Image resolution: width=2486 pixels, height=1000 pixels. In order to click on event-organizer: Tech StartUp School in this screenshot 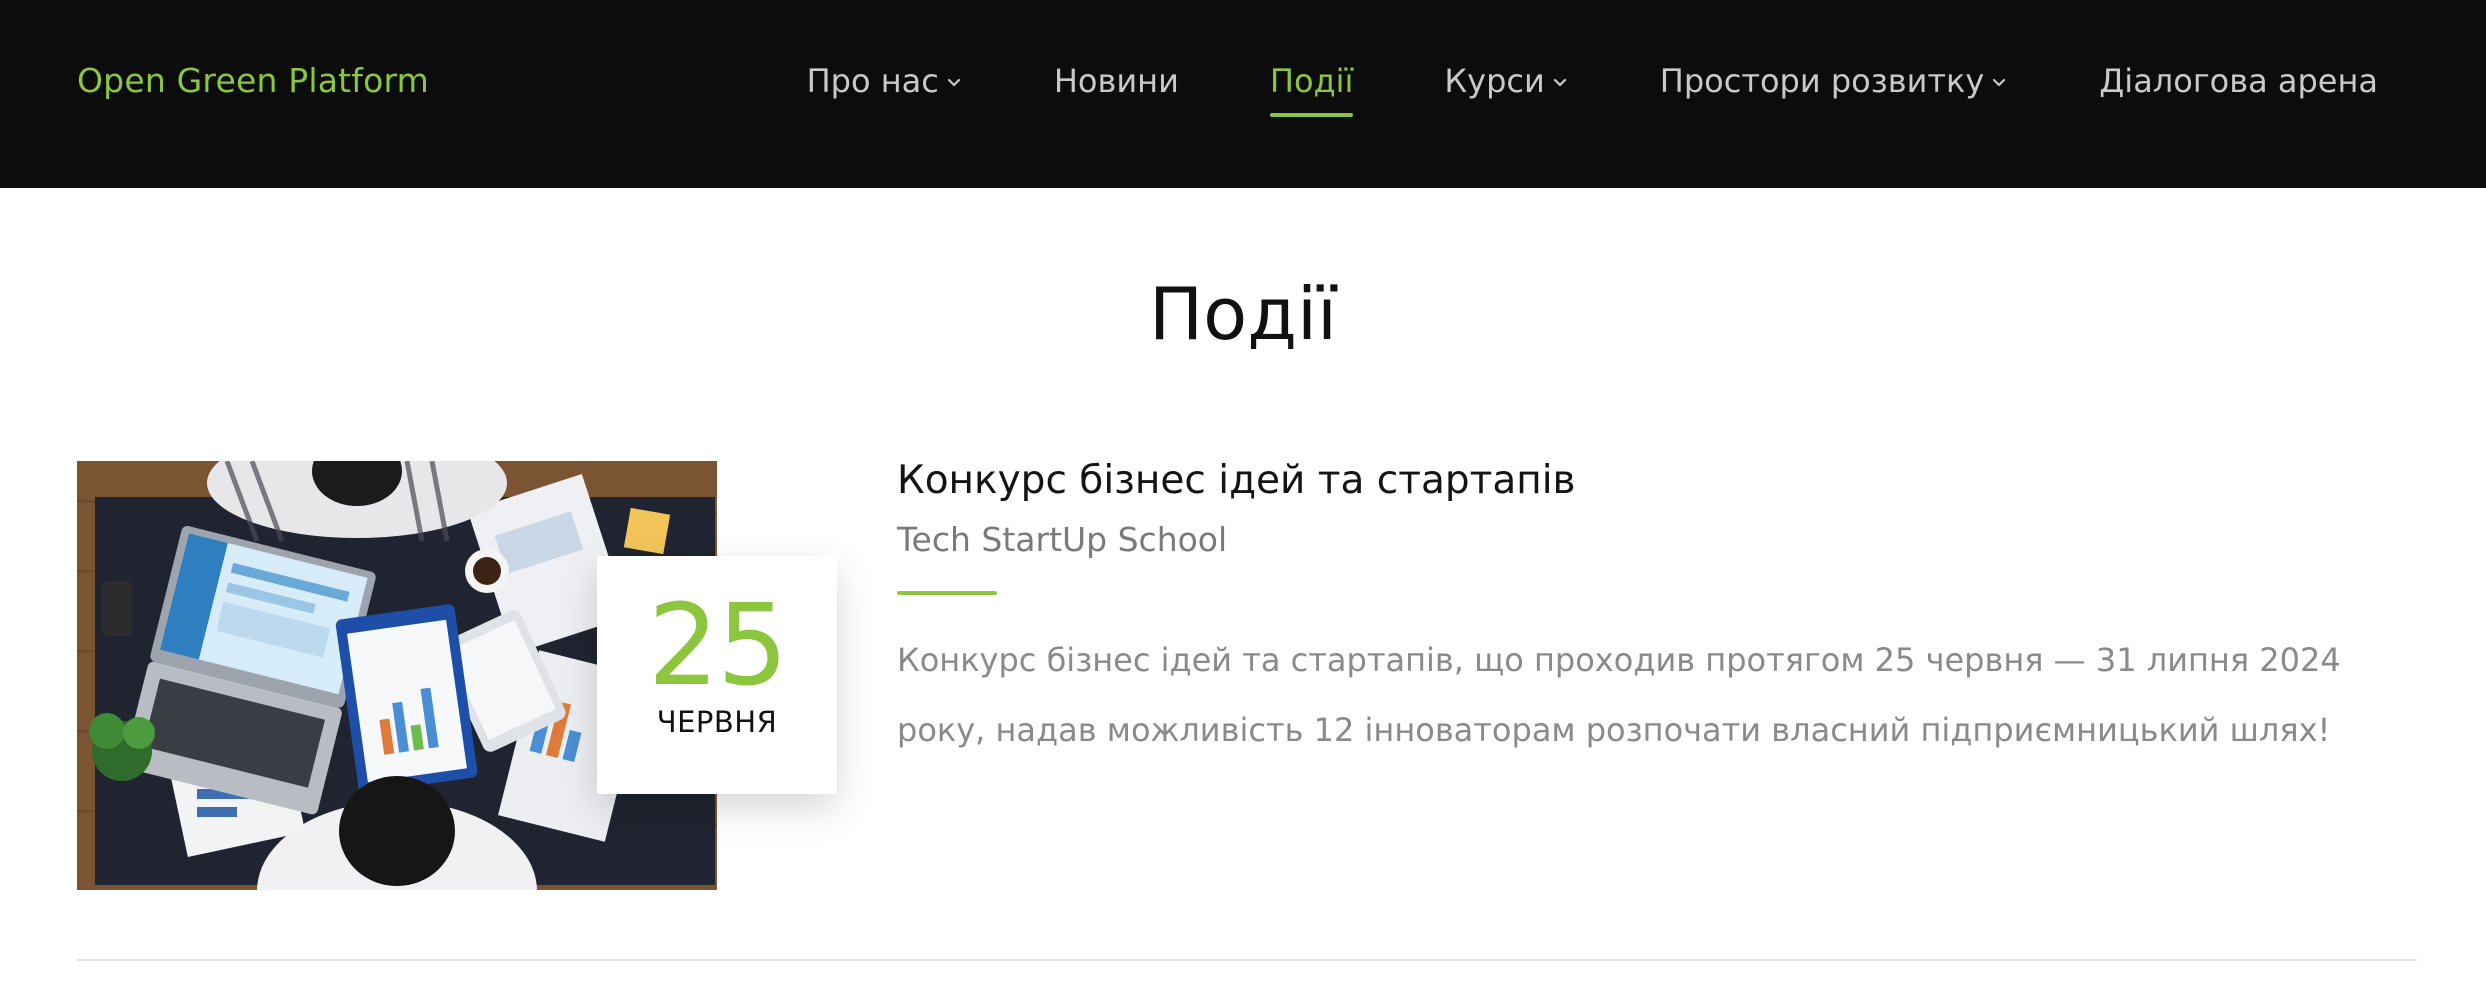, I will do `click(1062, 539)`.